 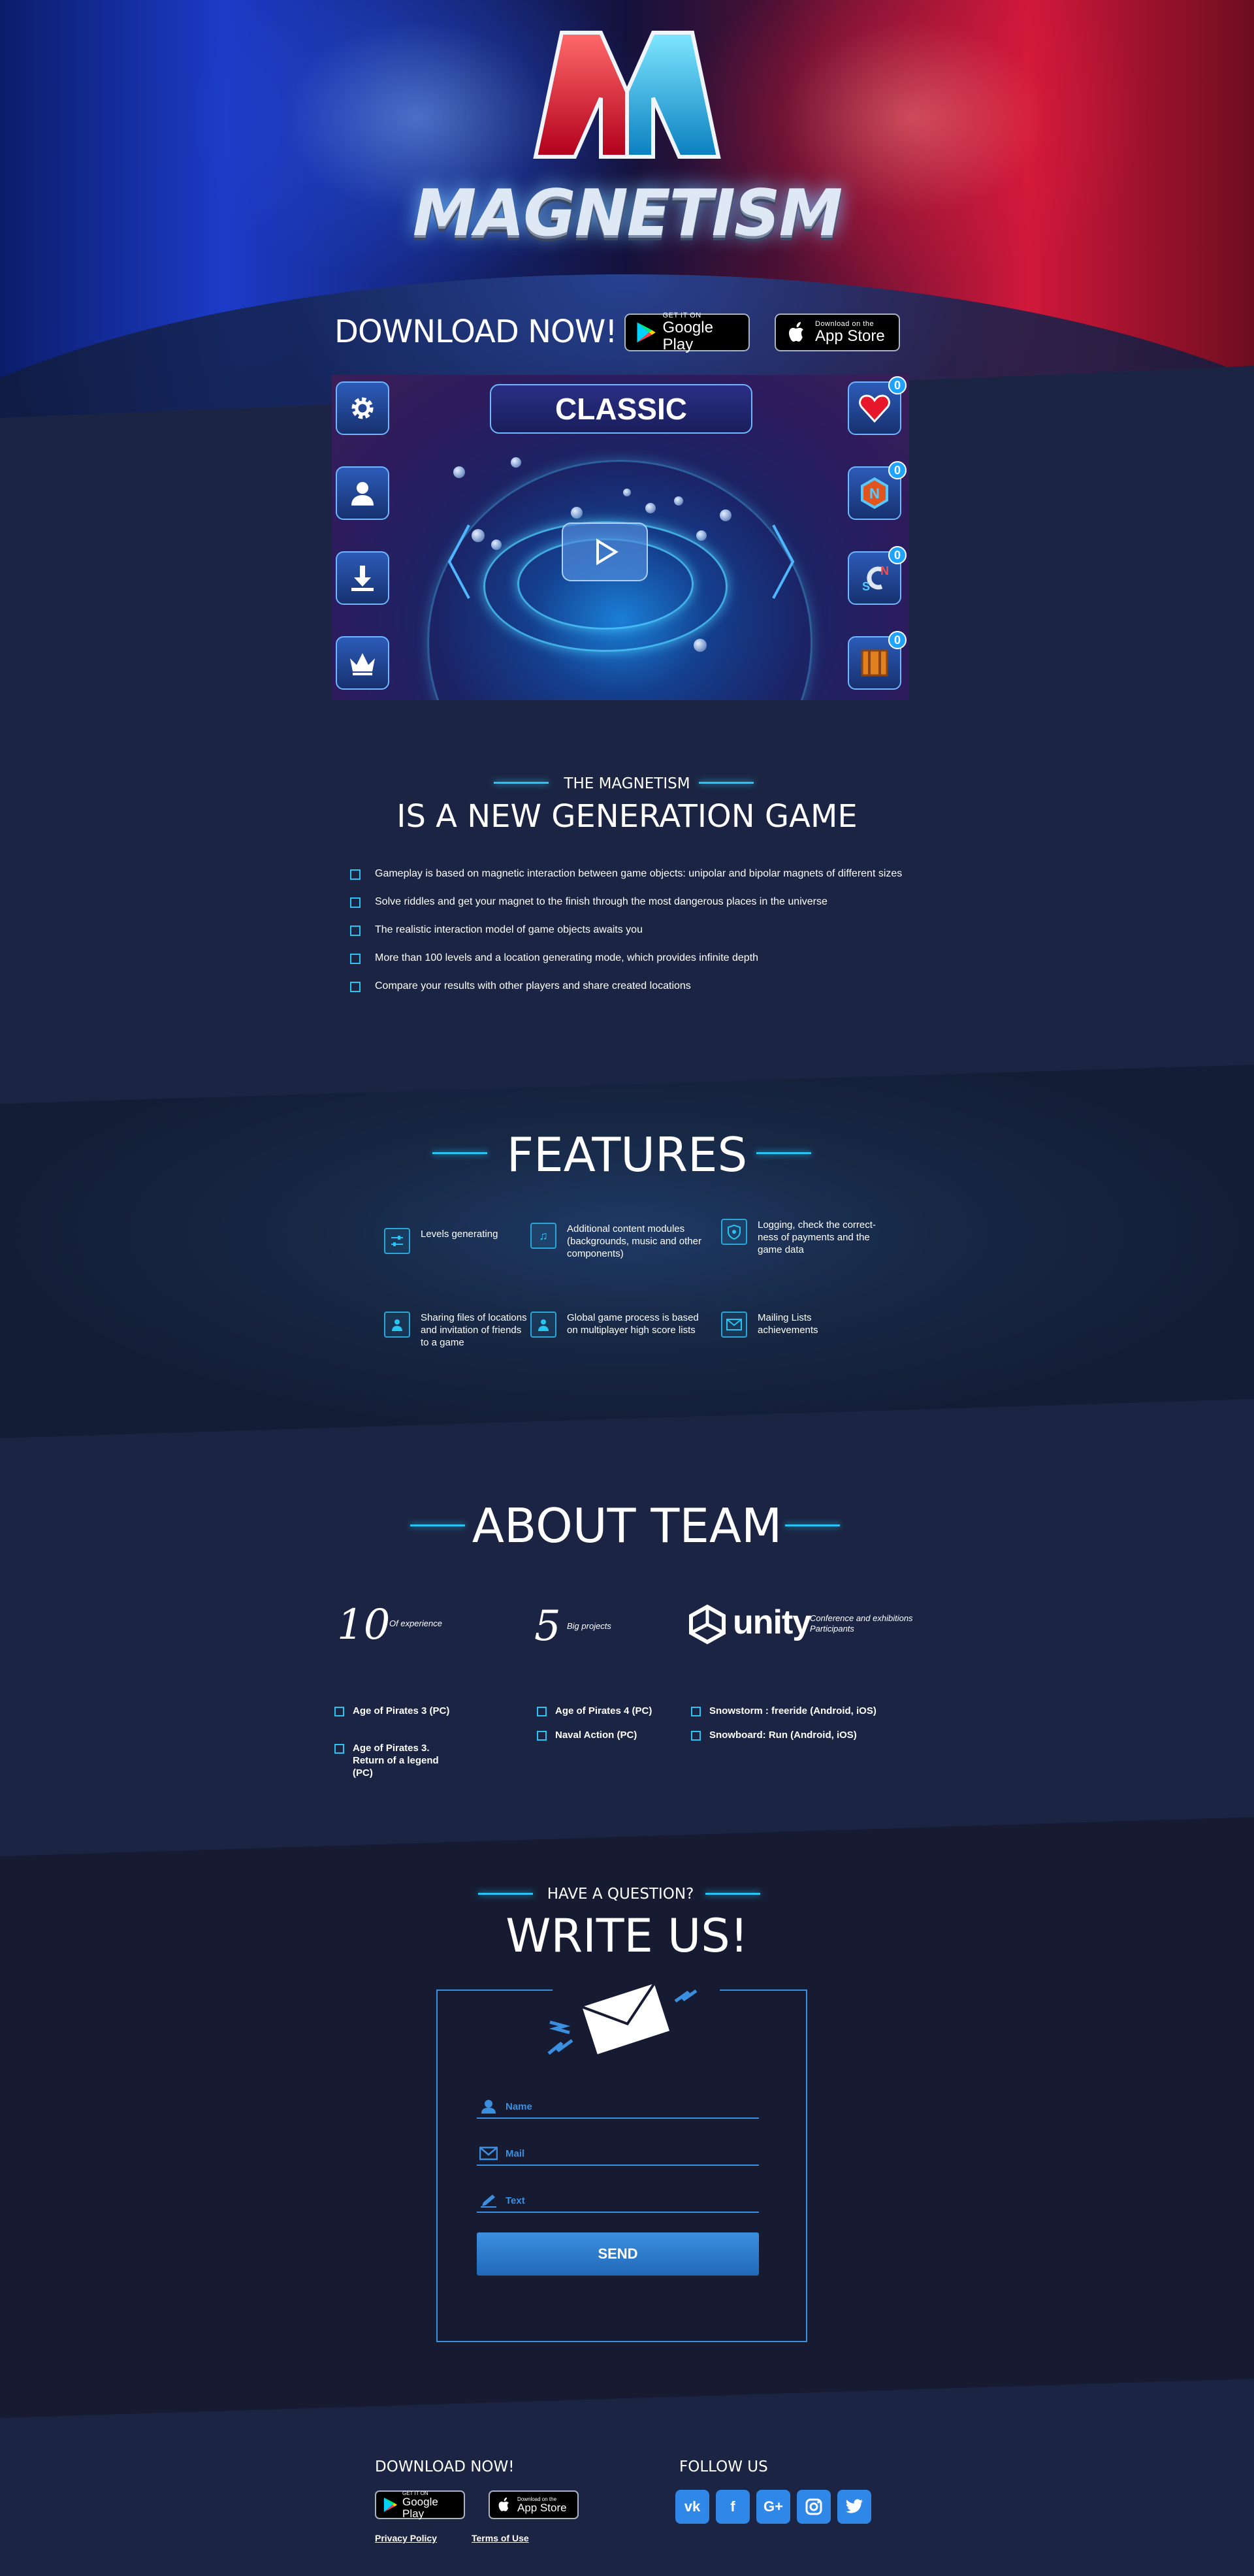 I want to click on name-input, so click(x=630, y=2106).